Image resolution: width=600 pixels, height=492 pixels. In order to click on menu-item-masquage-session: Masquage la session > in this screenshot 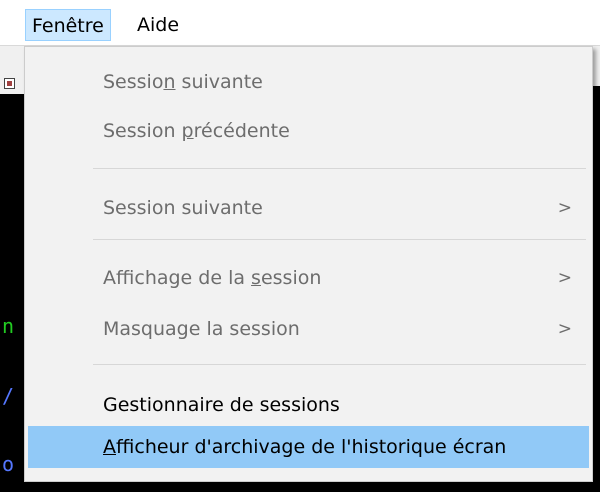, I will do `click(308, 329)`.